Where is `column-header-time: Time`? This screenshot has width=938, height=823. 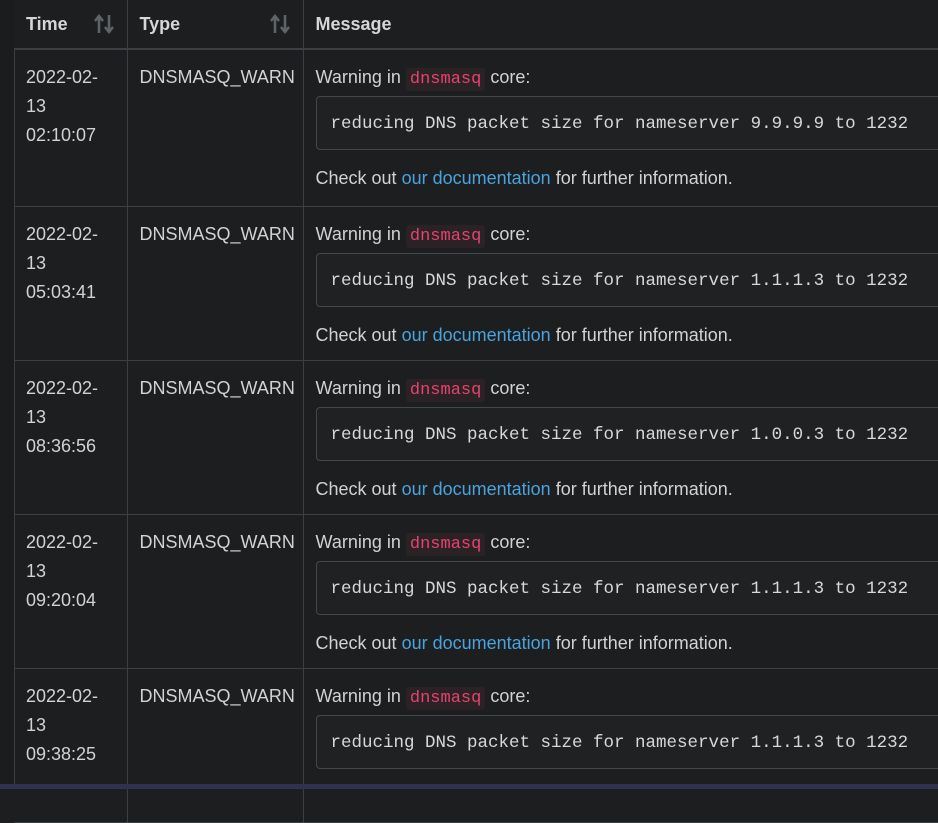 column-header-time: Time is located at coordinates (70, 24).